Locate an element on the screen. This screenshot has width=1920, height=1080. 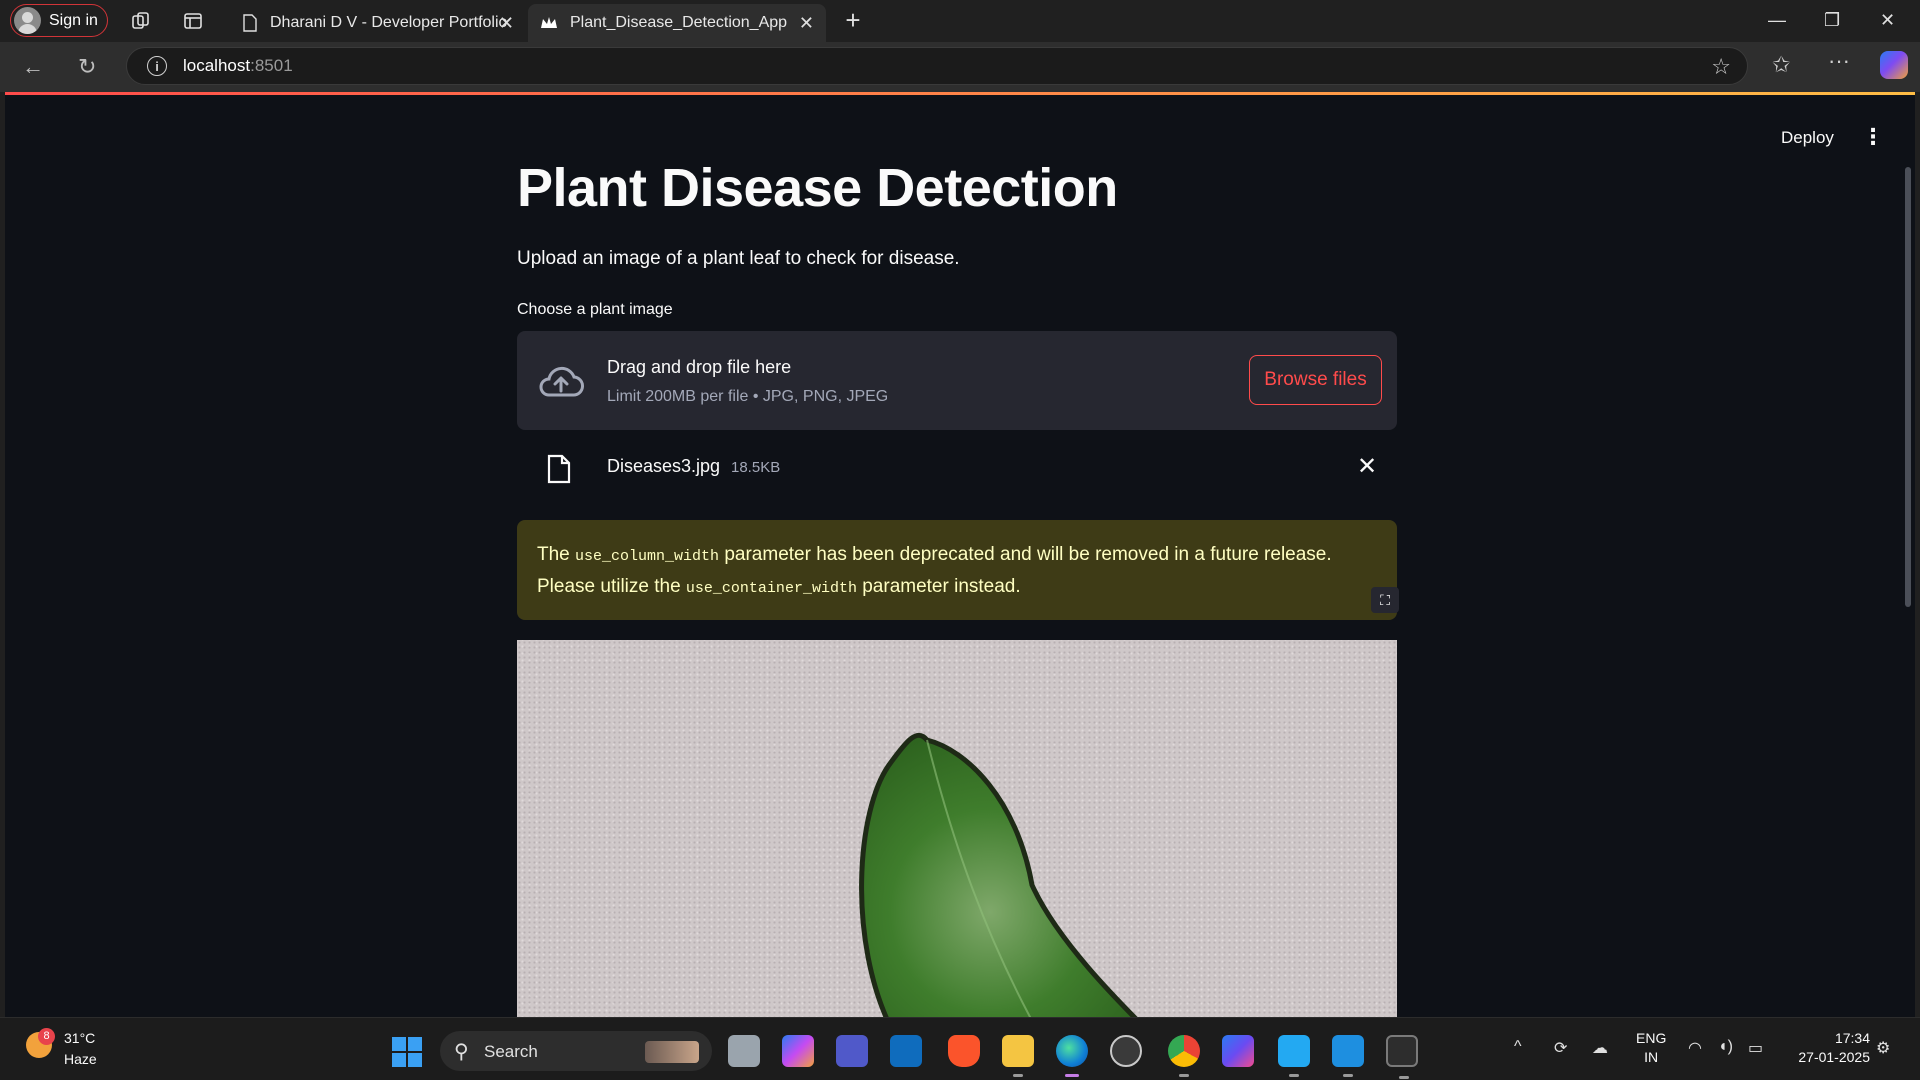
vertical-tabs-icon is located at coordinates (193, 21).